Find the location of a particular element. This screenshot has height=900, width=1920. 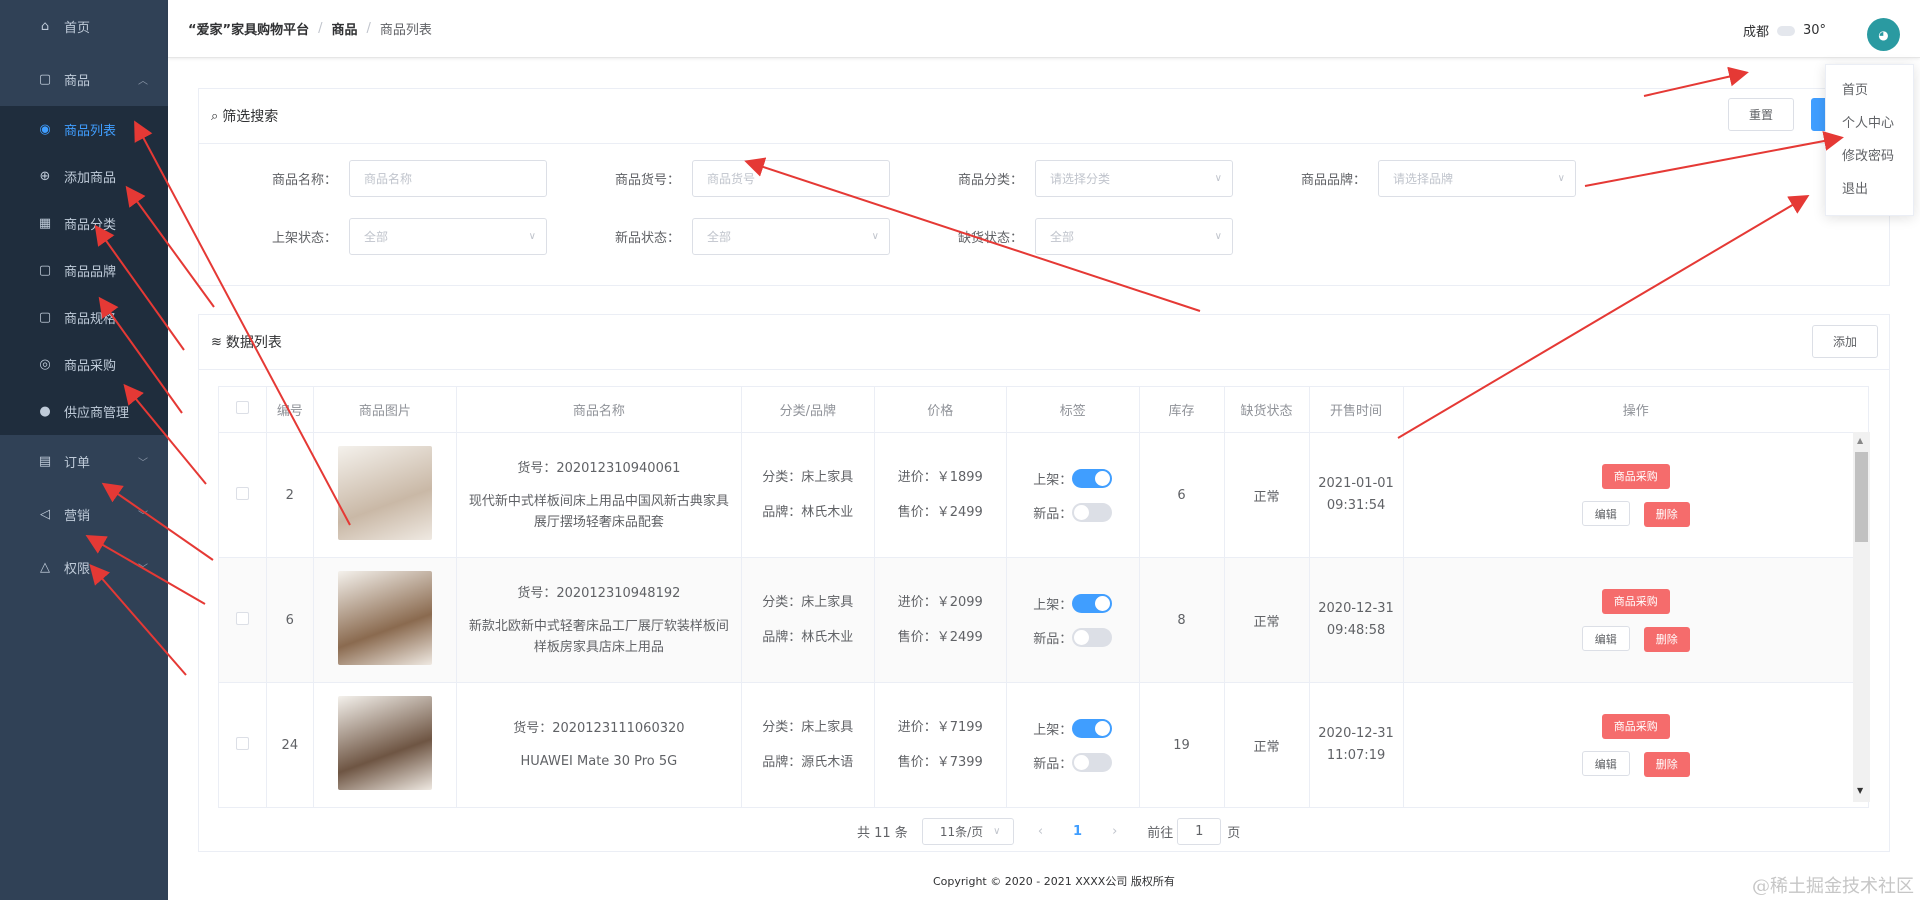

dropdown-item-logout: 退出 is located at coordinates (1869, 189).